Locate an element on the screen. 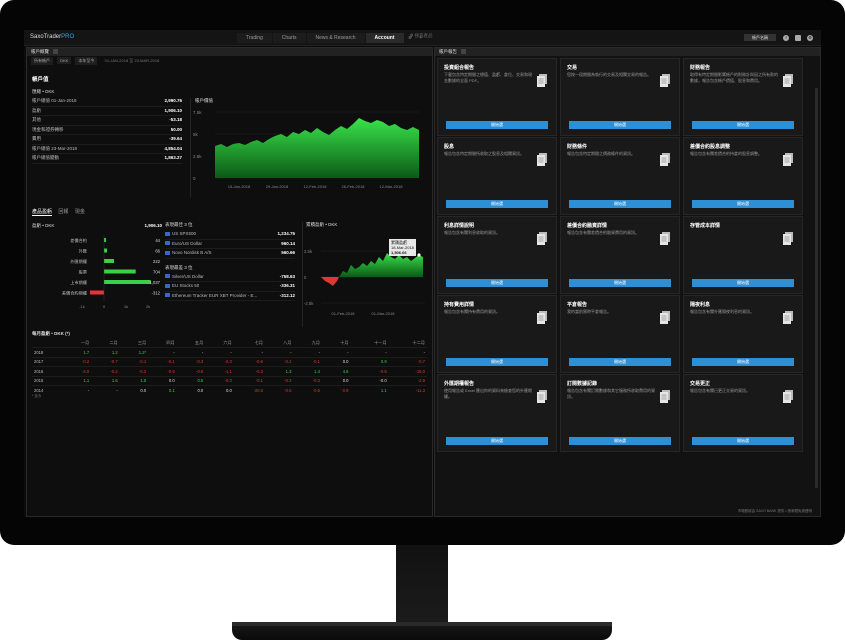 This screenshot has width=845, height=643. row-label: 盈虧 is located at coordinates (36, 110).